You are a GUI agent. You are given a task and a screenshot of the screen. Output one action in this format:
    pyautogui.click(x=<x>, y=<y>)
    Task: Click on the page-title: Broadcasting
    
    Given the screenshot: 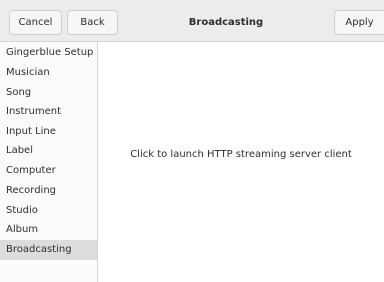 What is the action you would take?
    pyautogui.click(x=226, y=22)
    